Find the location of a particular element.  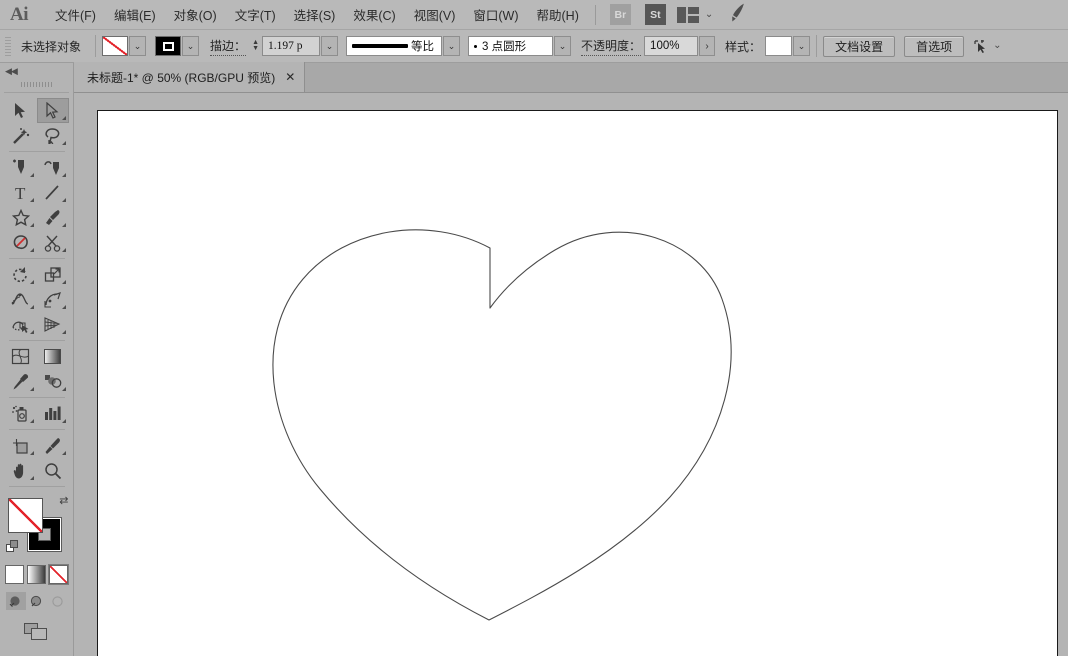

eyedropper-tool is located at coordinates (21, 381).